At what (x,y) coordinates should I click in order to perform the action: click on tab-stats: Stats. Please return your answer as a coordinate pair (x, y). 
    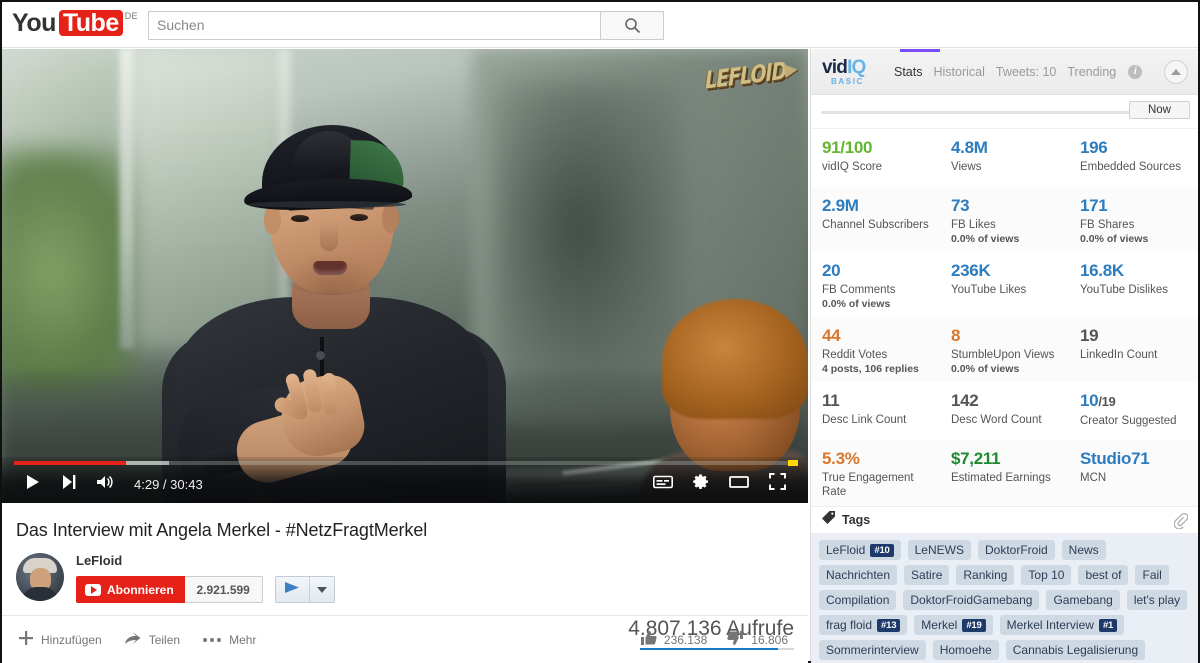
    Looking at the image, I should click on (908, 72).